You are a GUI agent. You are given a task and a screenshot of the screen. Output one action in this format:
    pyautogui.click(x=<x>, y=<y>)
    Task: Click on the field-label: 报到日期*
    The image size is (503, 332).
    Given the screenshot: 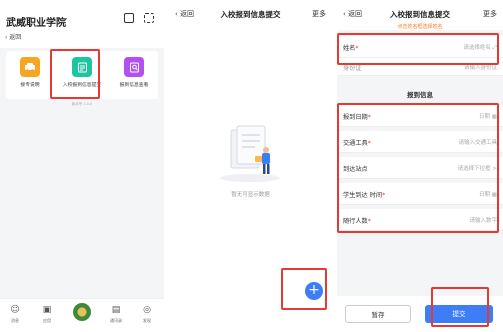 What is the action you would take?
    pyautogui.click(x=357, y=117)
    